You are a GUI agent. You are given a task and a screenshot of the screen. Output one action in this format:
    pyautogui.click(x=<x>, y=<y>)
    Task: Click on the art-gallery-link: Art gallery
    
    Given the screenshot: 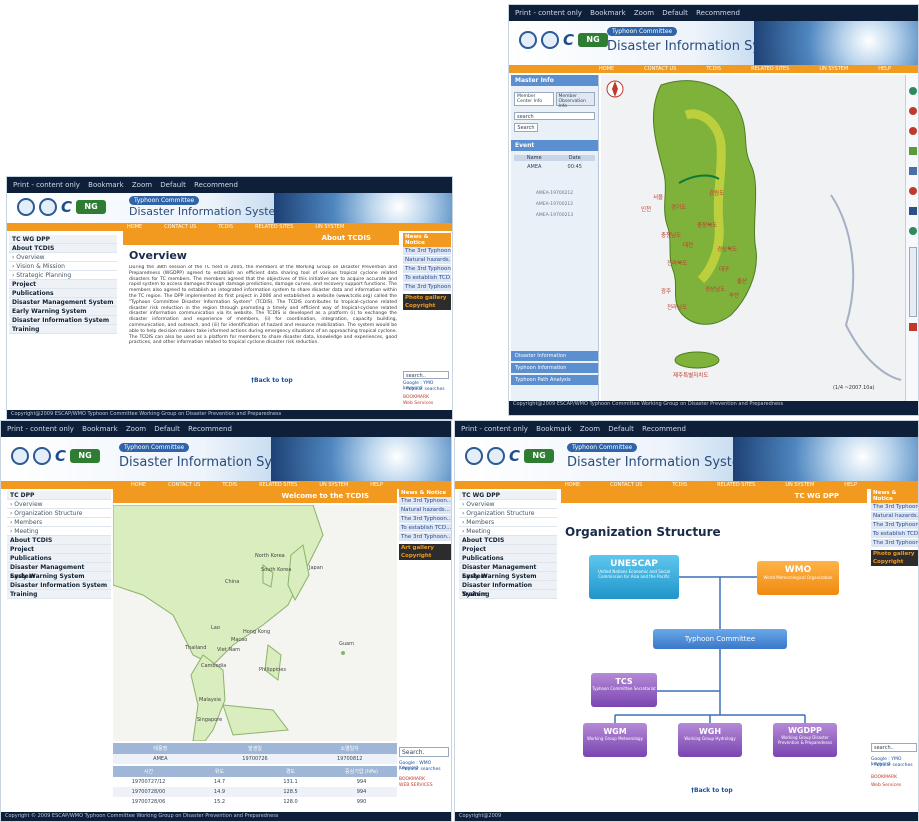 What is the action you would take?
    pyautogui.click(x=425, y=548)
    